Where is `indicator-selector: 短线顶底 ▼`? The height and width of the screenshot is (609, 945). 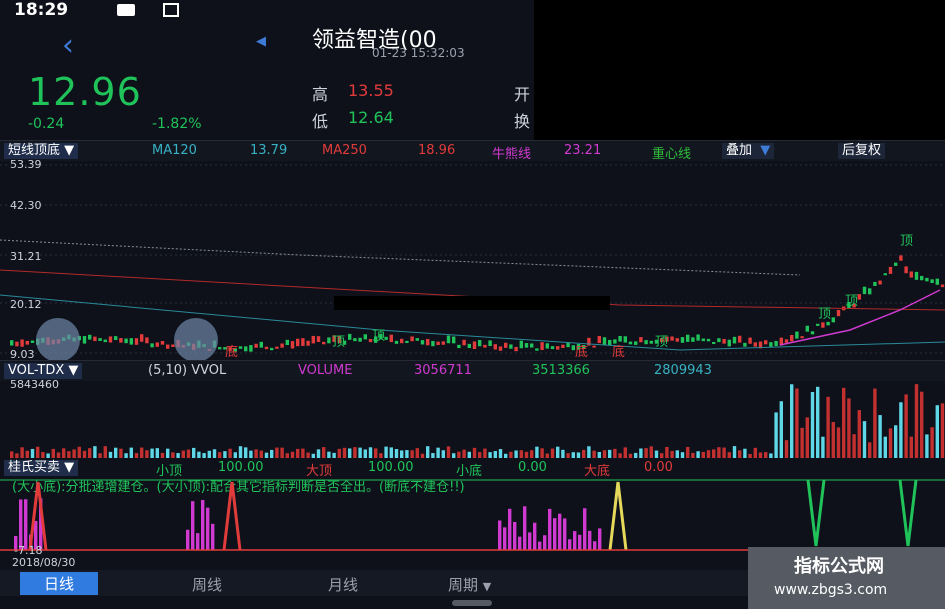 indicator-selector: 短线顶底 ▼ is located at coordinates (41, 151).